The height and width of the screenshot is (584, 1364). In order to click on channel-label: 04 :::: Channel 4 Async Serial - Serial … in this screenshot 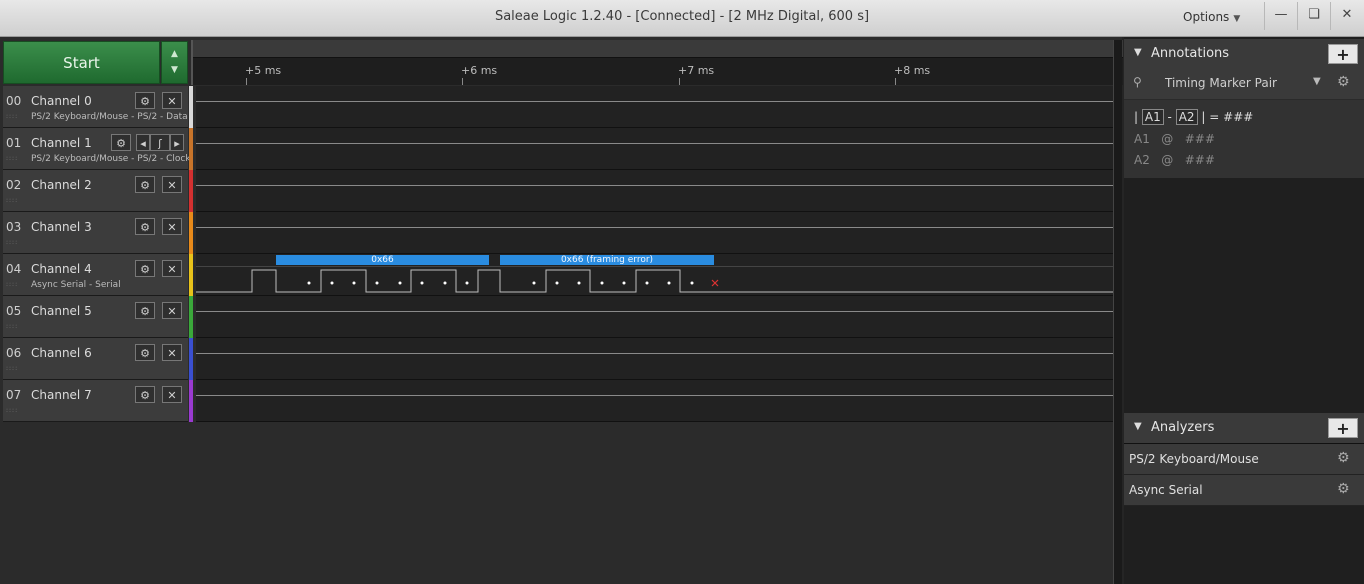, I will do `click(95, 275)`.